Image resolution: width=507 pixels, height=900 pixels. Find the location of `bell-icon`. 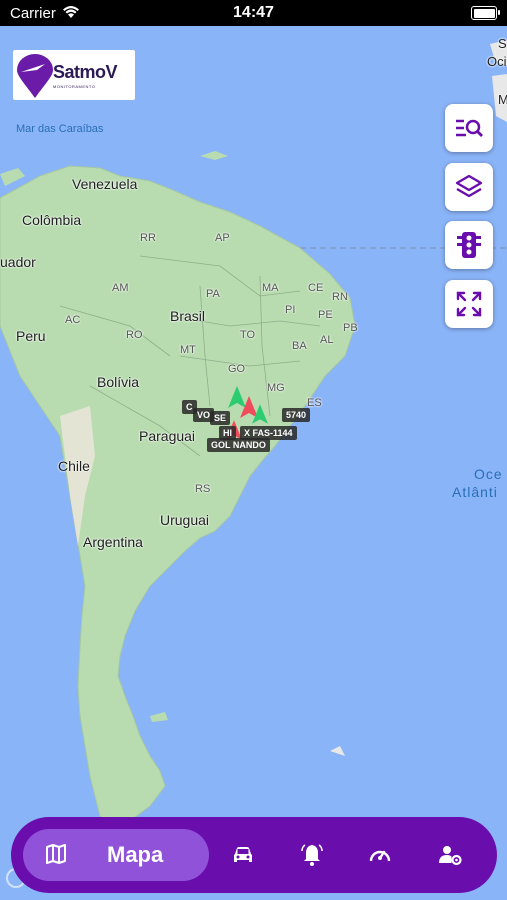

bell-icon is located at coordinates (312, 855).